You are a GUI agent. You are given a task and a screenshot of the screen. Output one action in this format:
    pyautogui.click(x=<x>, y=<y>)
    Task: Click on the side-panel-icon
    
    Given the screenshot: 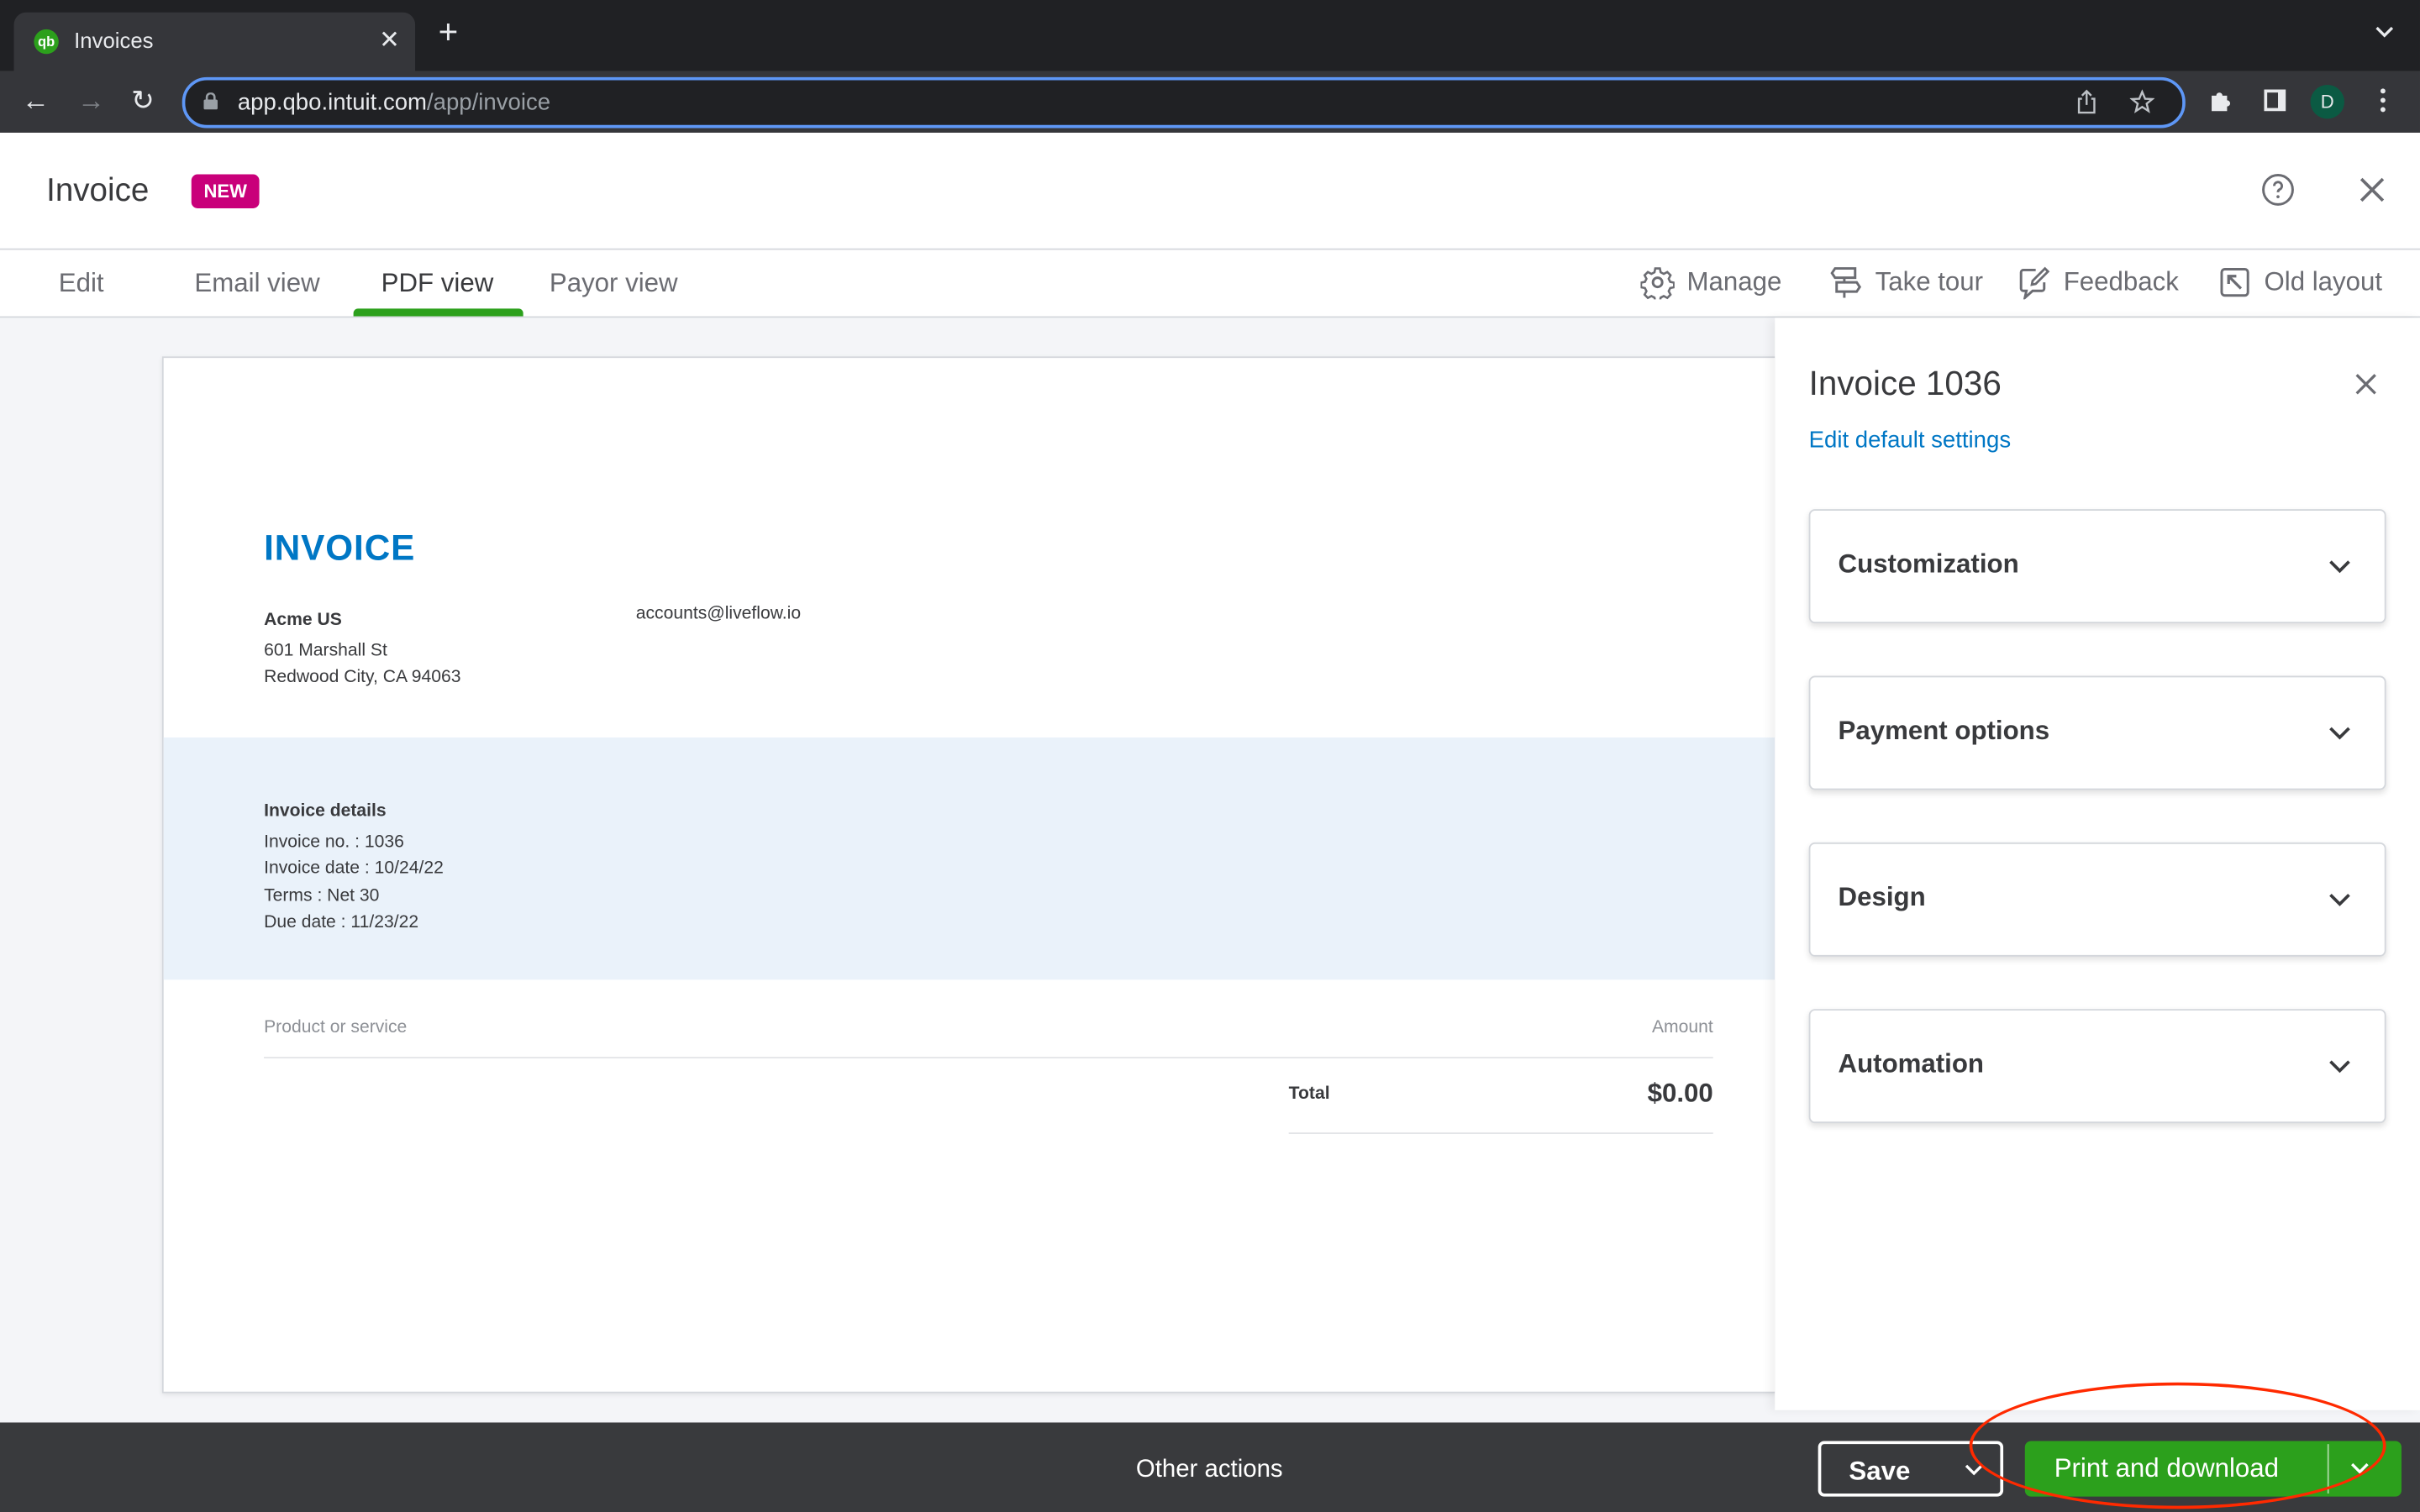 What is the action you would take?
    pyautogui.click(x=2275, y=100)
    